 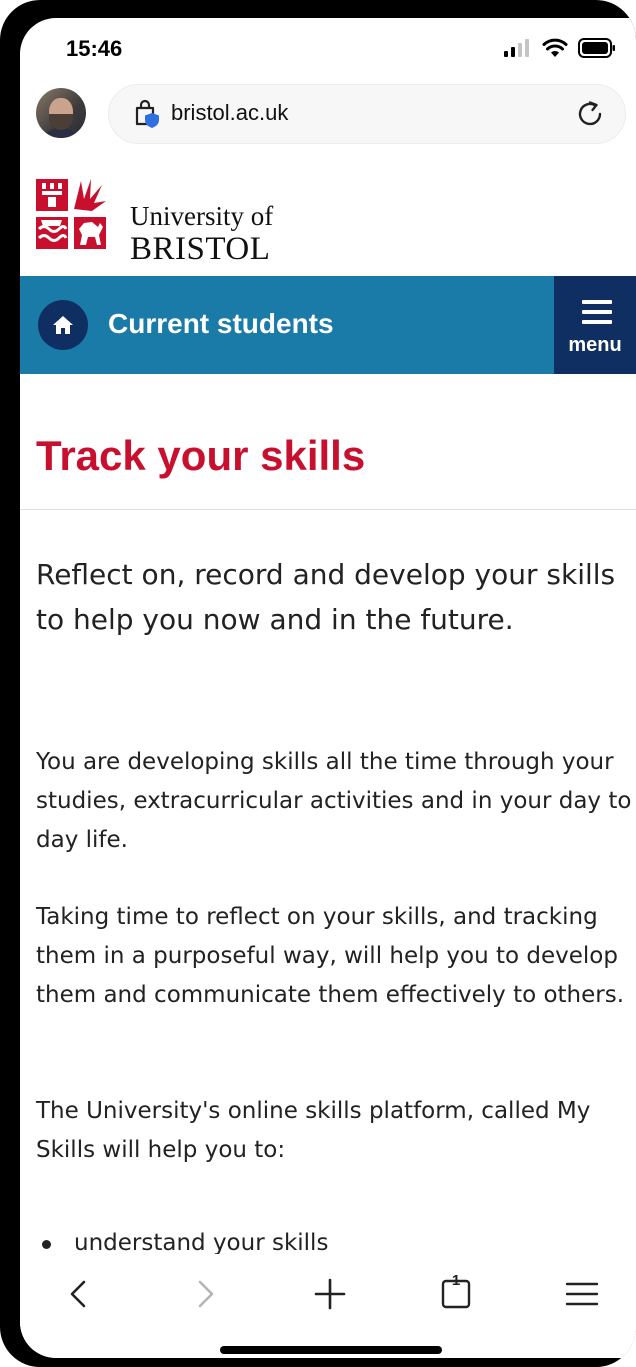 What do you see at coordinates (328, 219) in the screenshot?
I see `site-header: University of BRISTOL` at bounding box center [328, 219].